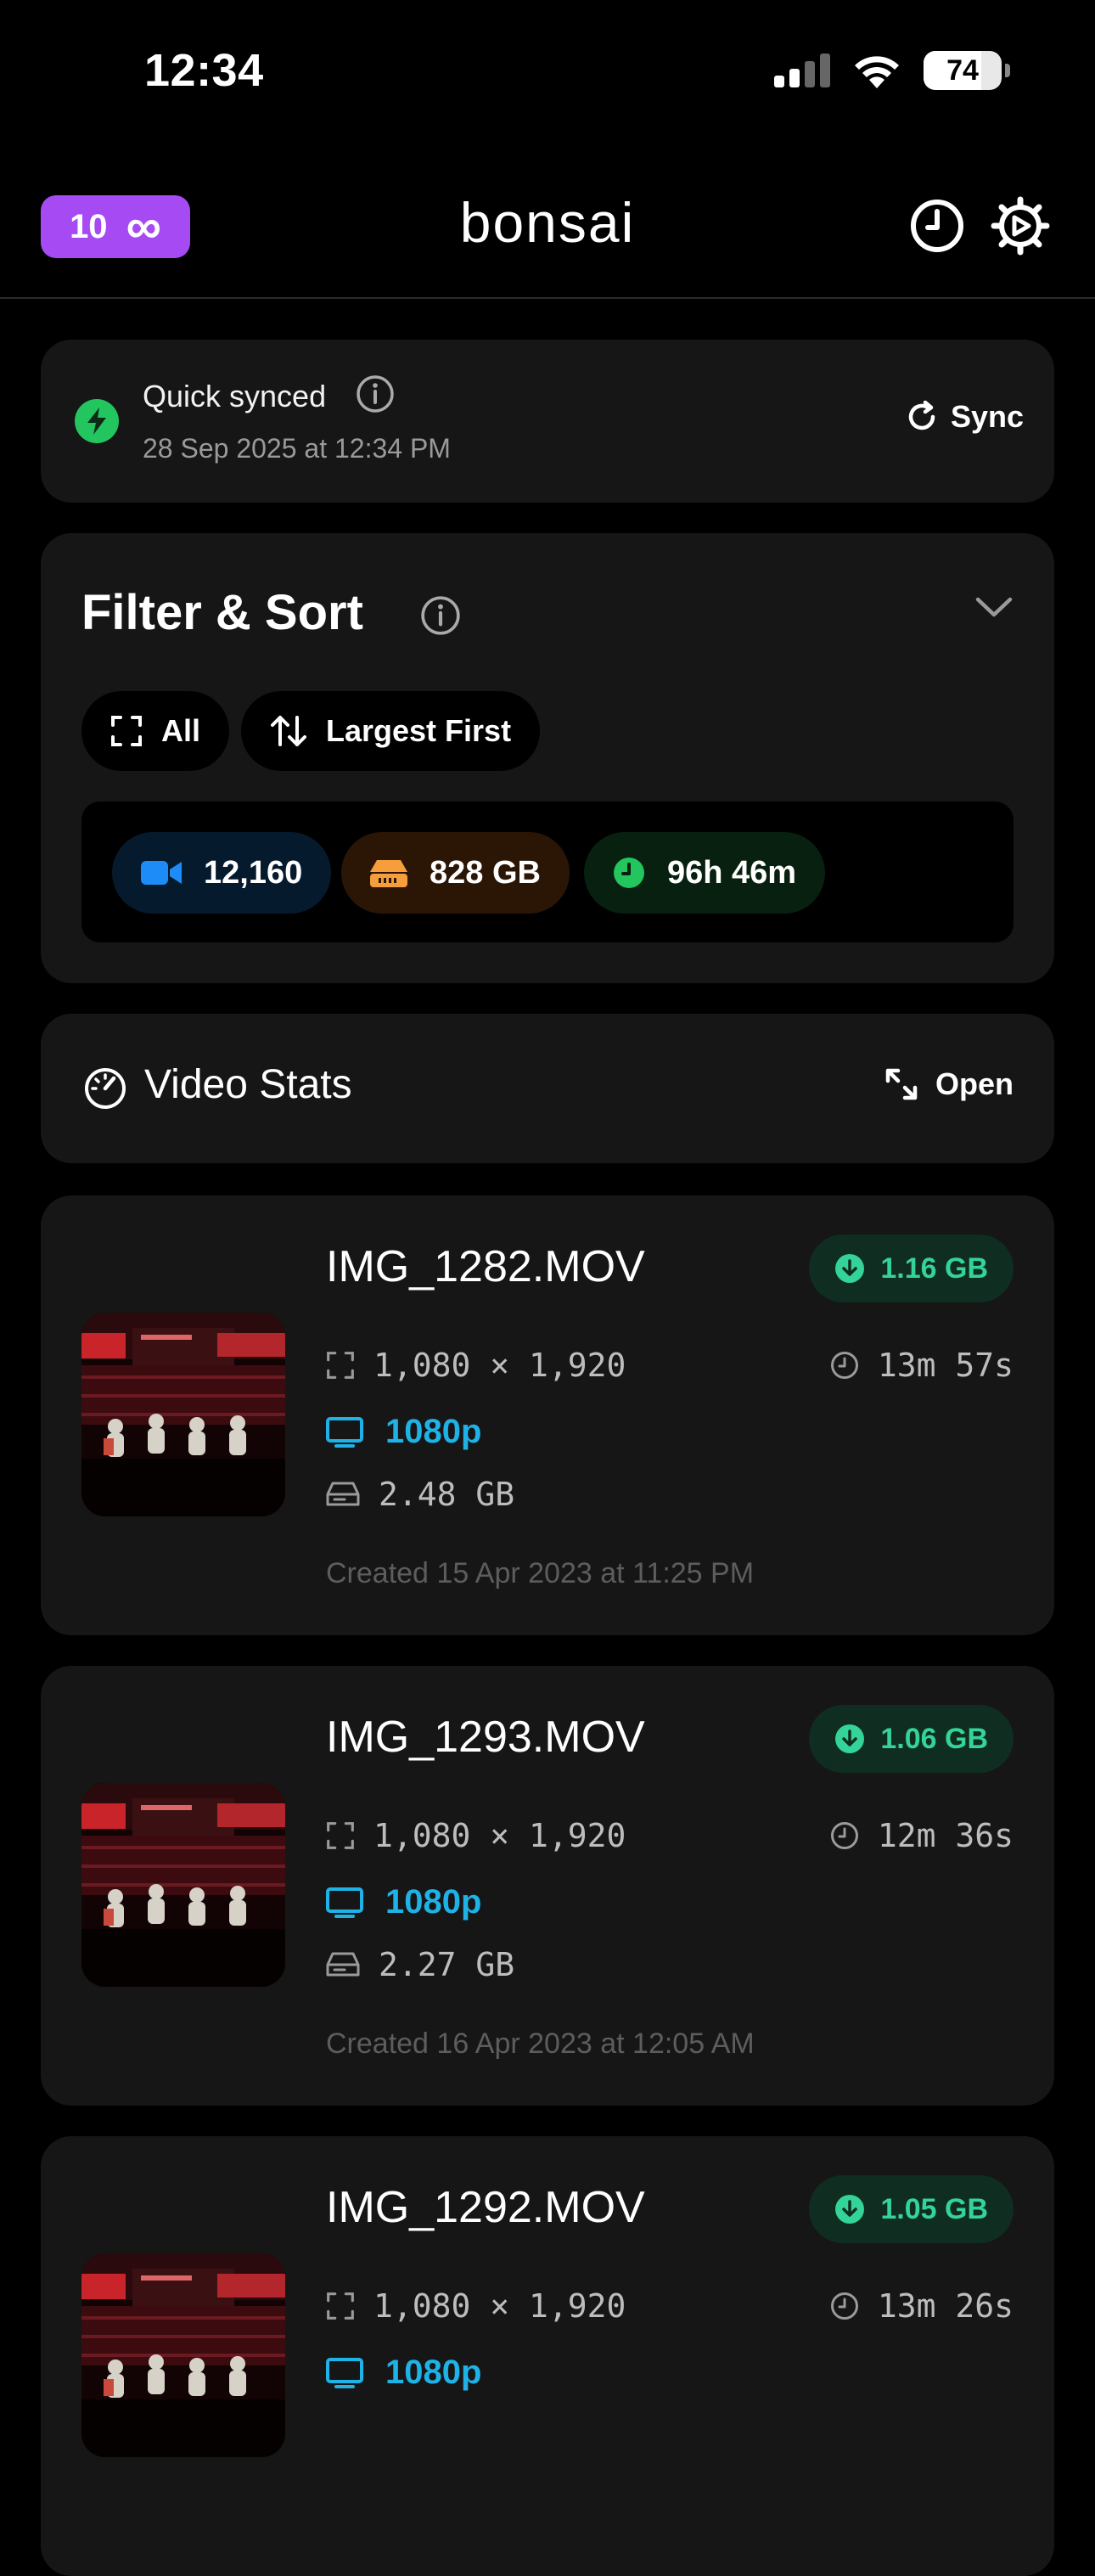 Image resolution: width=1095 pixels, height=2576 pixels. I want to click on history-button, so click(937, 225).